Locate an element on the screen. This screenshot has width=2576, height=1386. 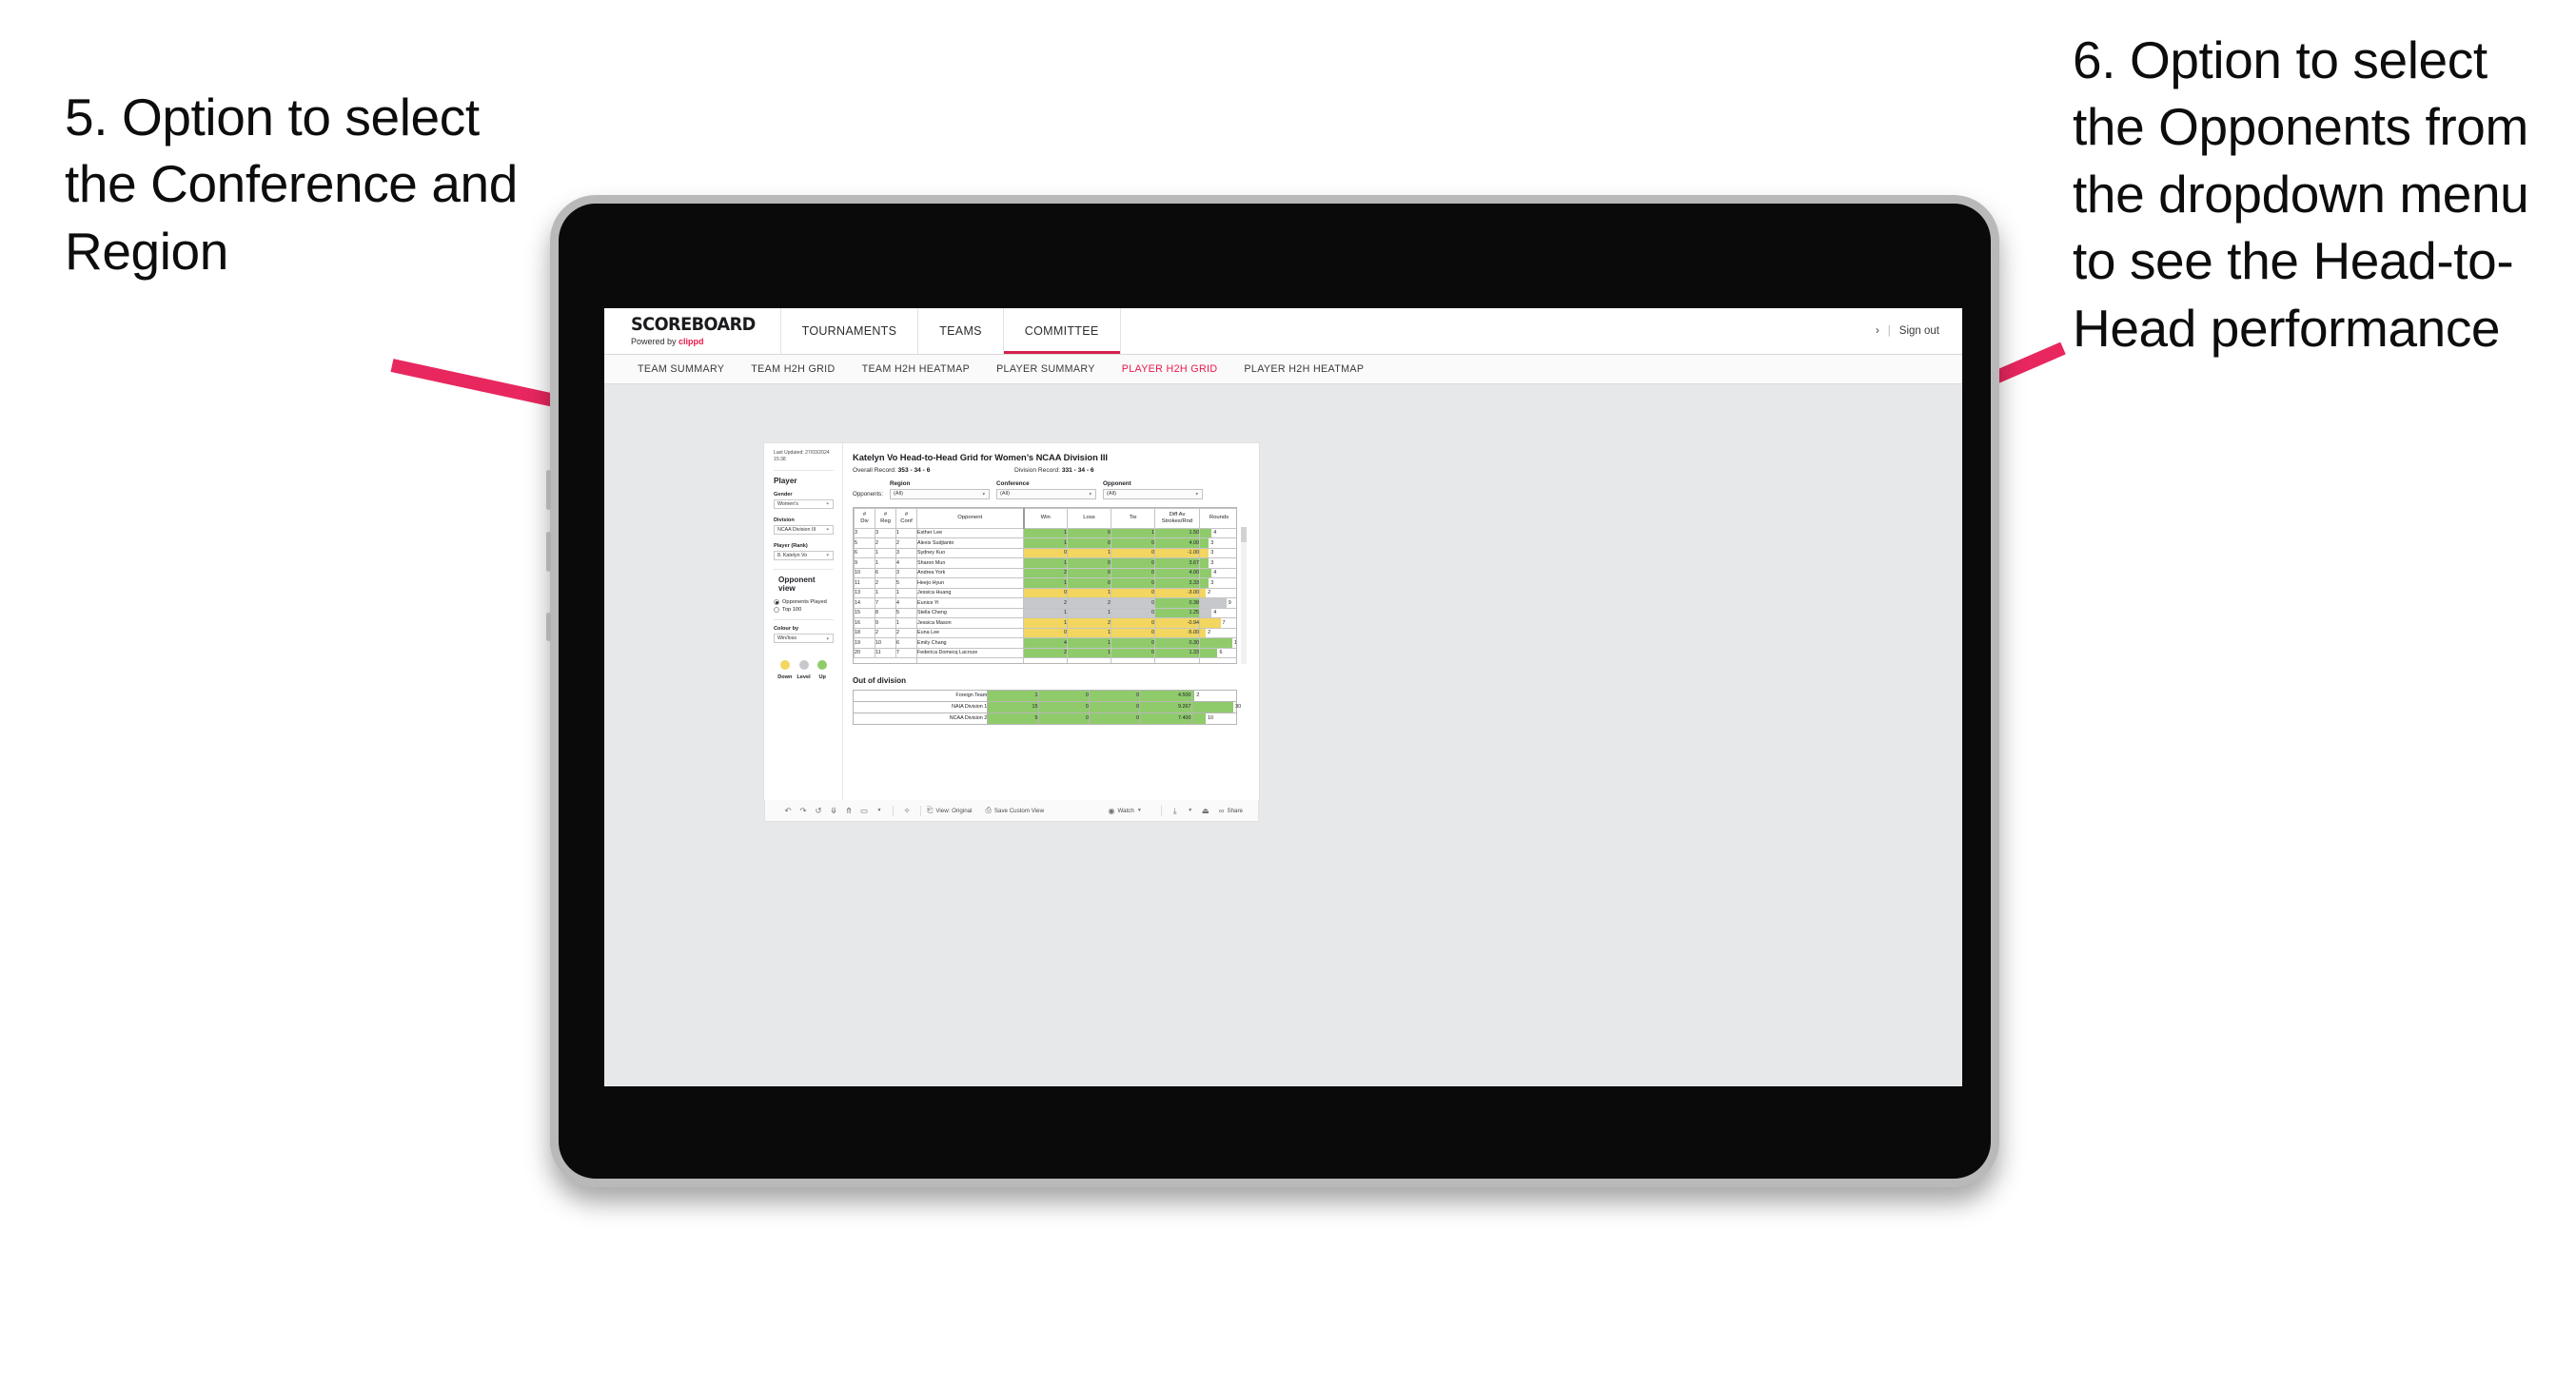
table-row: NAIA Division 1 15 0 0 9.267 30 is located at coordinates (1046, 706).